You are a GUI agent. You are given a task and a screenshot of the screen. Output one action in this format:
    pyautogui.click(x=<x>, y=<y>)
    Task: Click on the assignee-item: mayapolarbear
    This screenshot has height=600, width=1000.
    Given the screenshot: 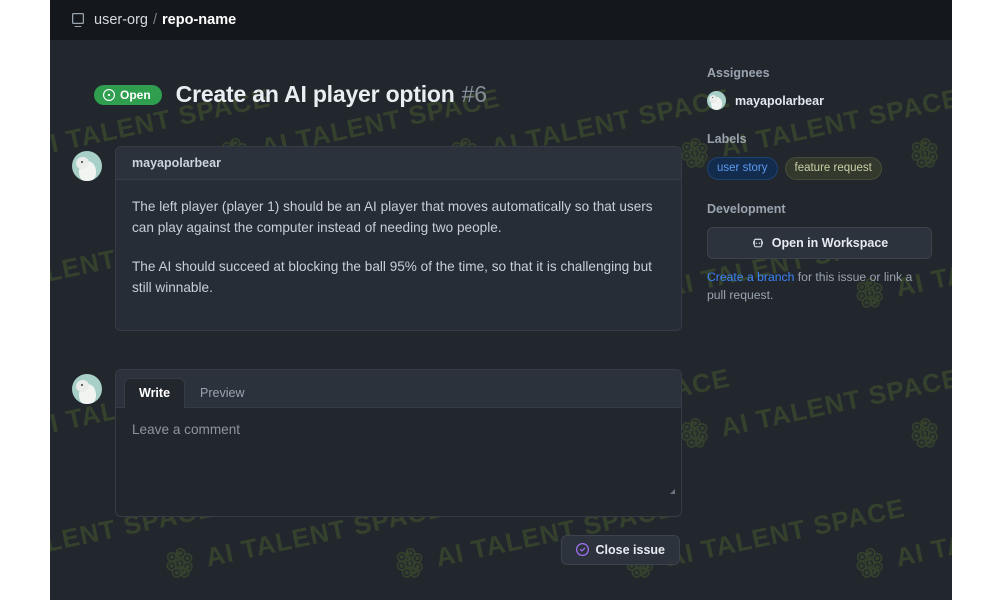 What is the action you would take?
    pyautogui.click(x=819, y=100)
    